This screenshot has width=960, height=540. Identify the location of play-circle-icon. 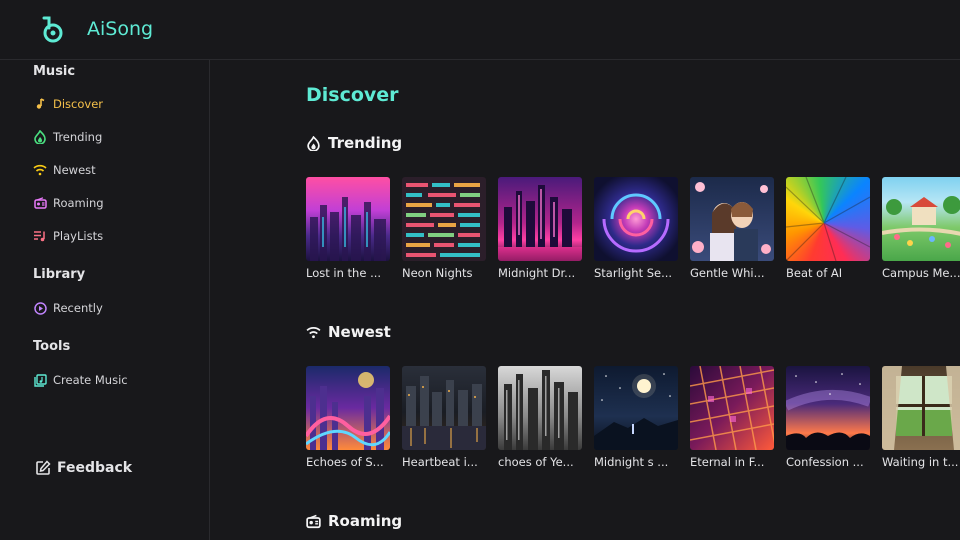
(40, 308).